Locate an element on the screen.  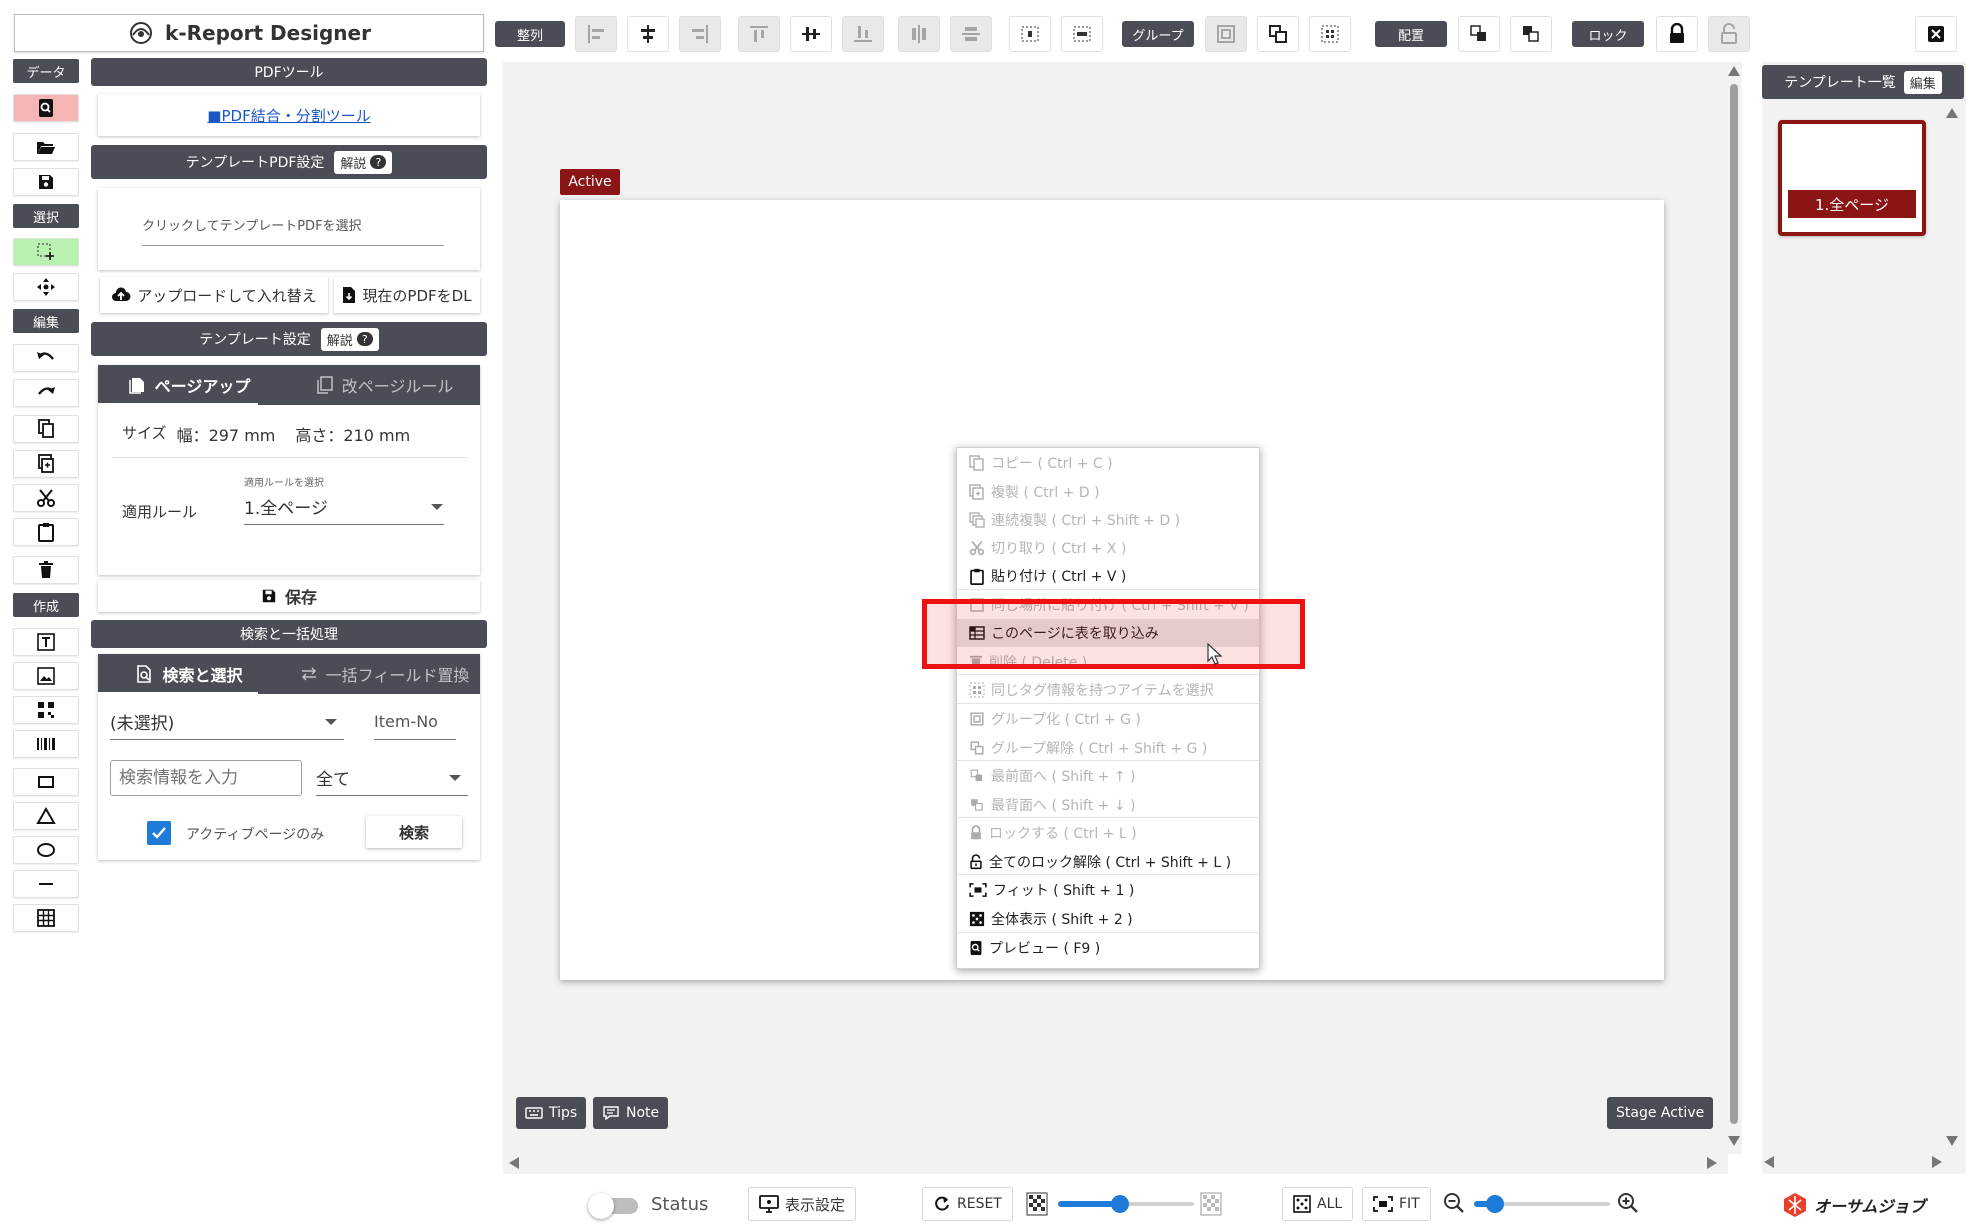
fit-button: FIT is located at coordinates (1396, 1204).